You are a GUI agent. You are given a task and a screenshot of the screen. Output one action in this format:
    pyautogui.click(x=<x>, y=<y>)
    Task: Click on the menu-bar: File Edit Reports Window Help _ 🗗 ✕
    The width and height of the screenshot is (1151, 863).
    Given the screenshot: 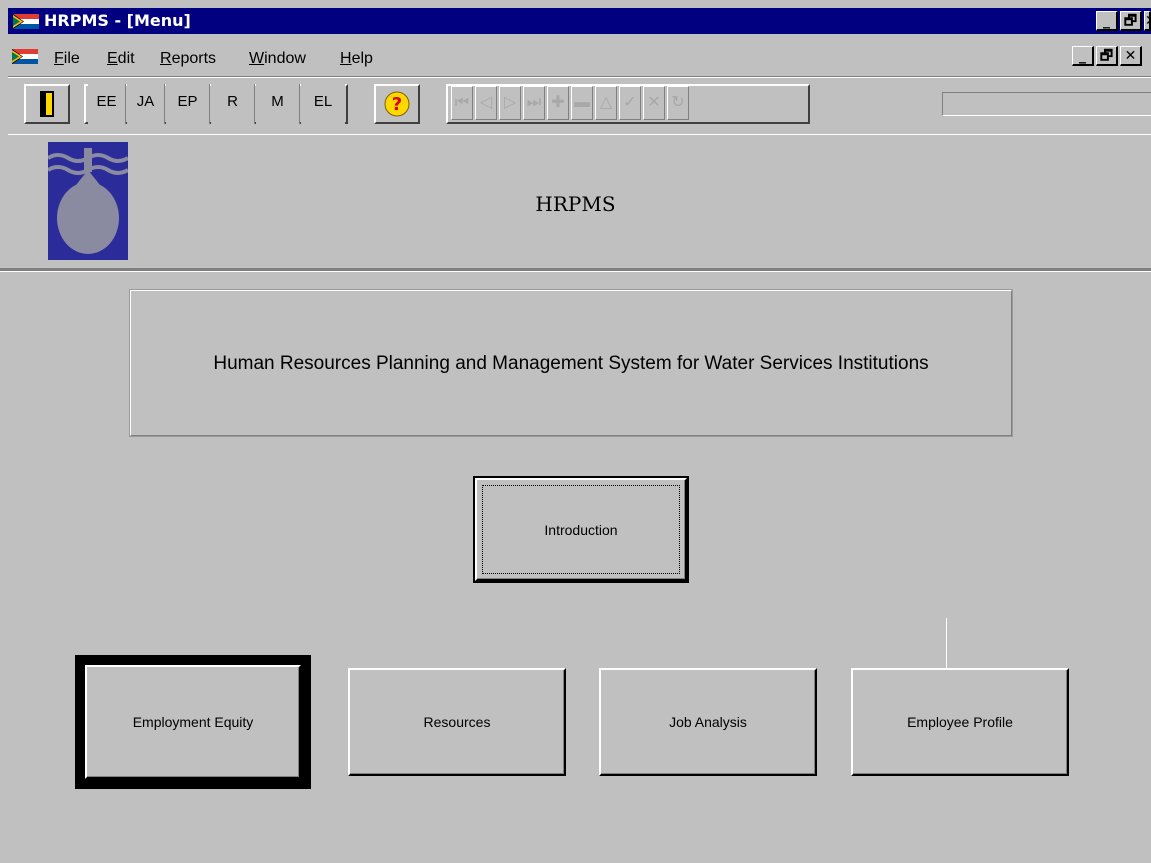 What is the action you would take?
    pyautogui.click(x=579, y=54)
    